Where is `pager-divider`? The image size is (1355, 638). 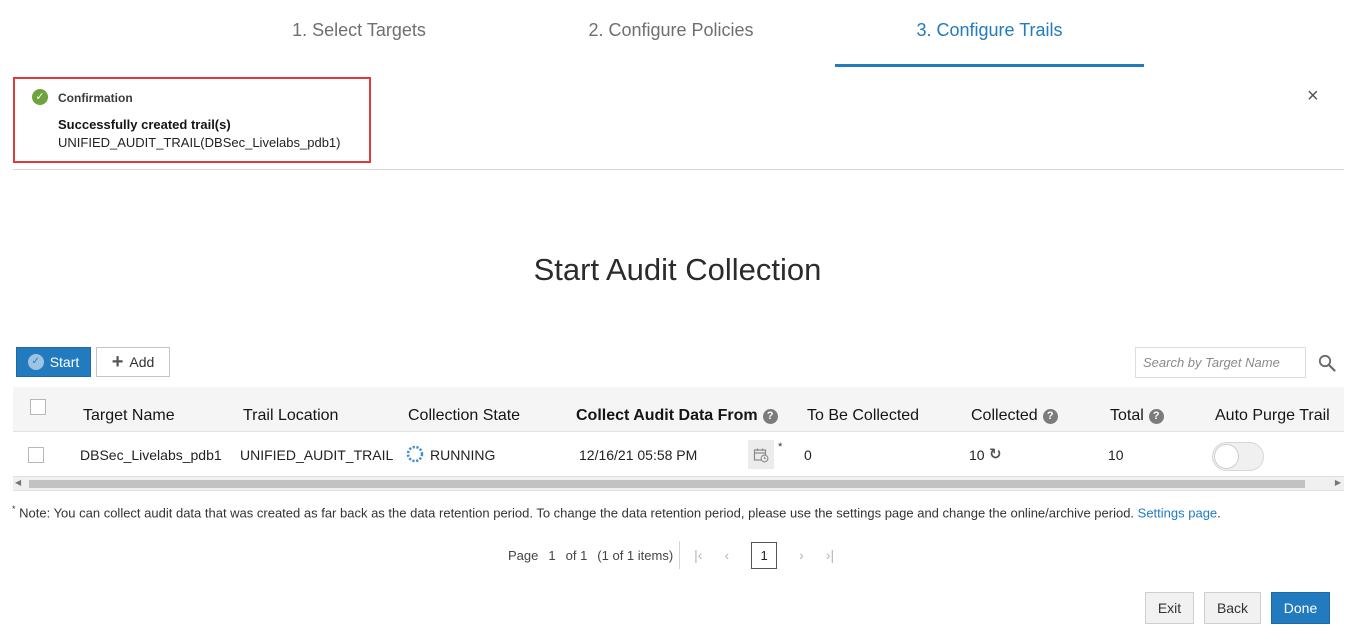
pager-divider is located at coordinates (680, 555).